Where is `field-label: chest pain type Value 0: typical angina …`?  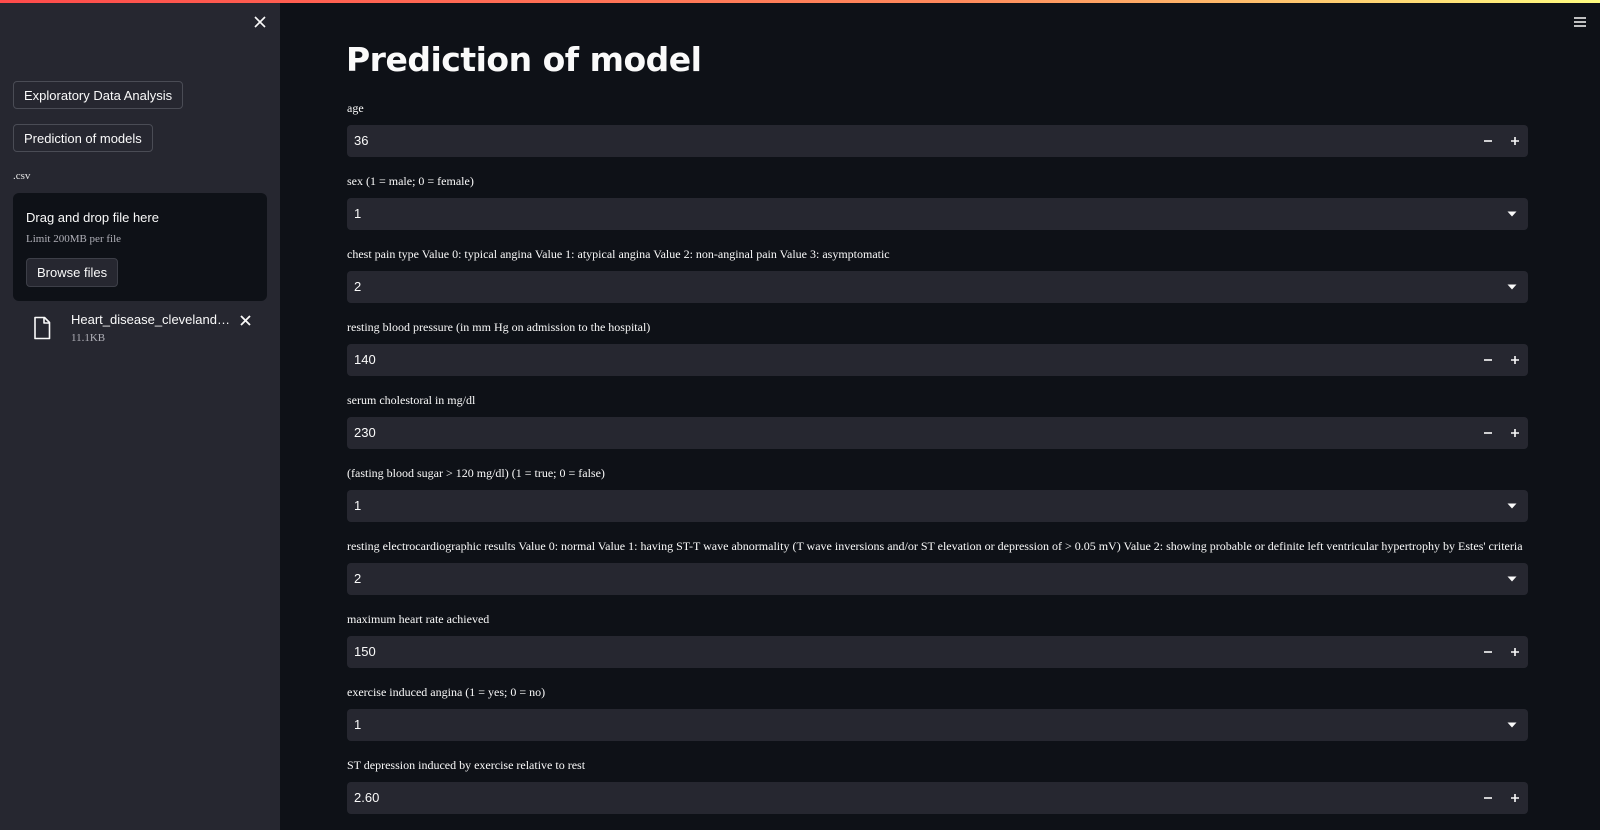 field-label: chest pain type Value 0: typical angina … is located at coordinates (618, 254).